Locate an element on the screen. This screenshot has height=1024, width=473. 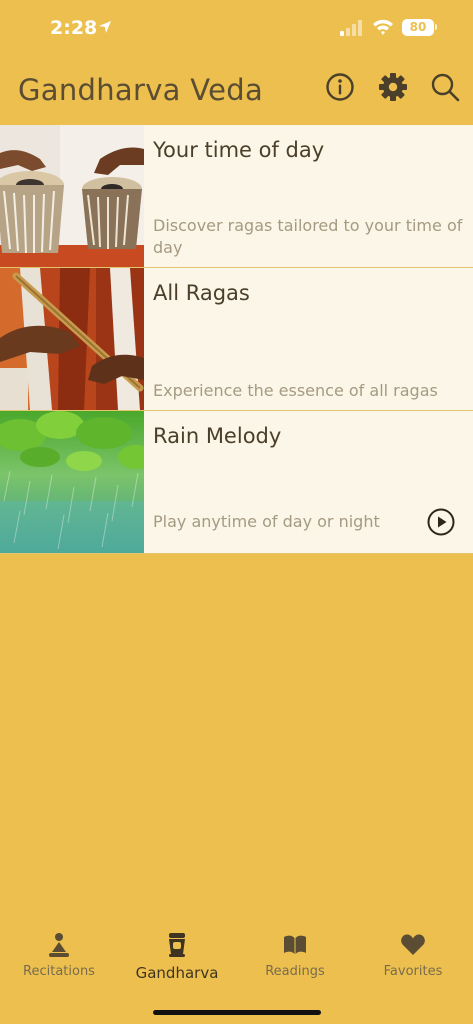
page-title: Gandharva Veda is located at coordinates (141, 90).